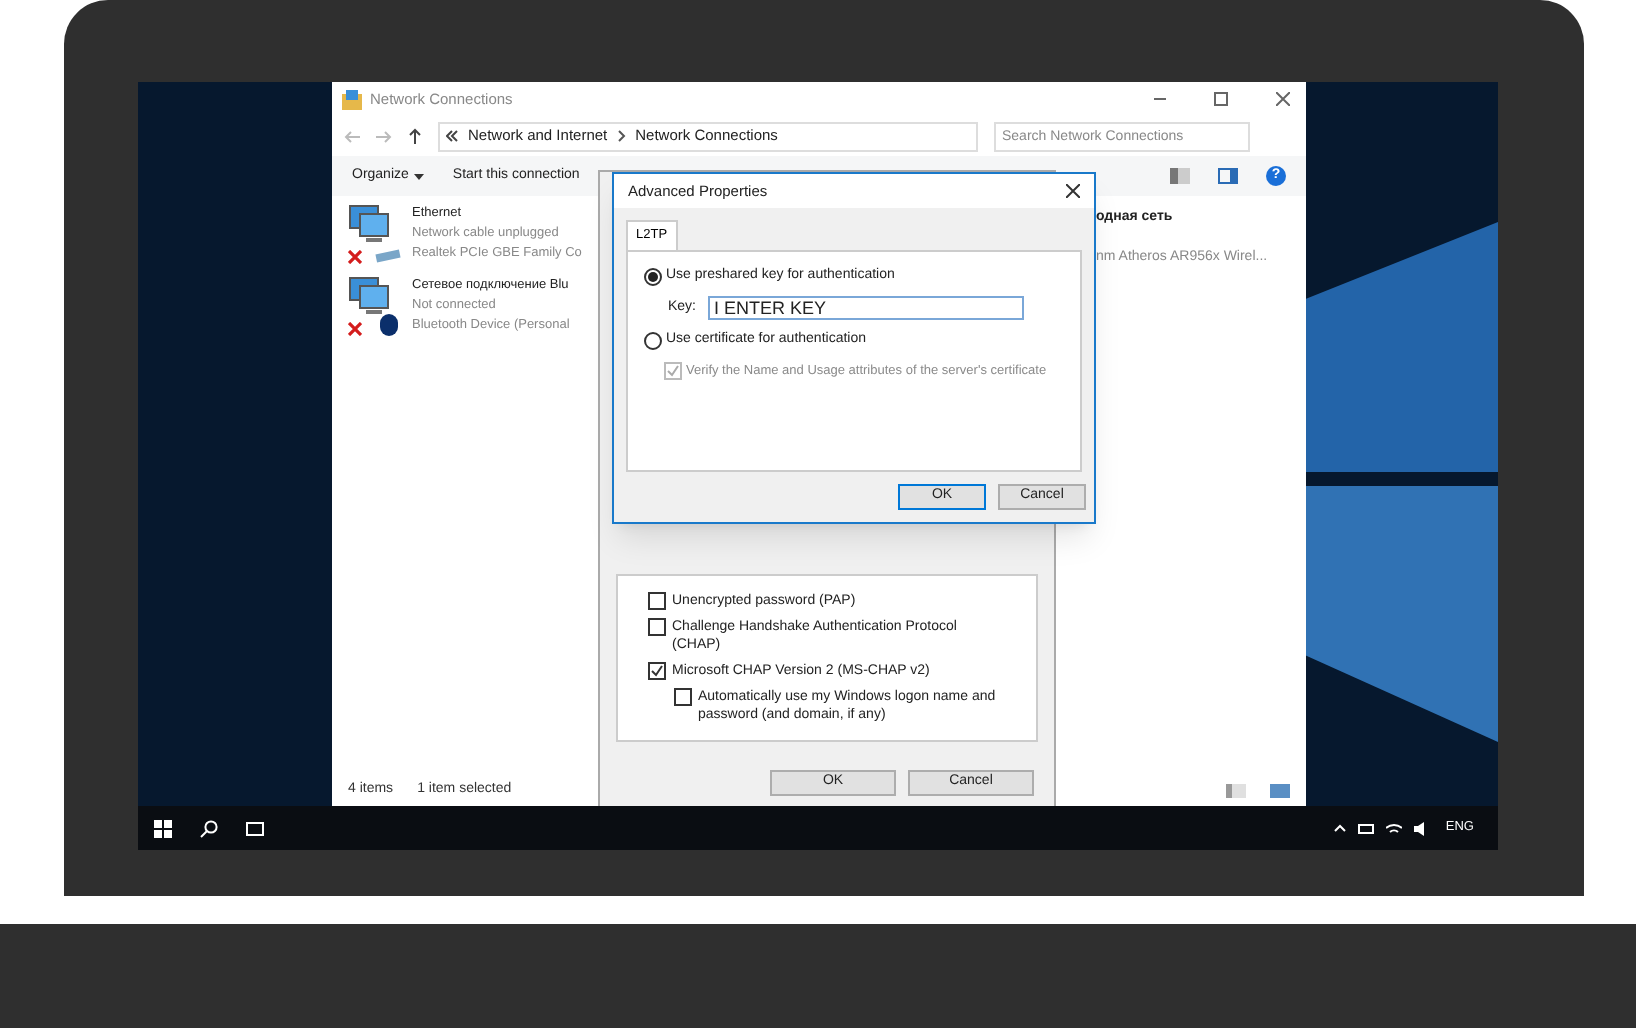 This screenshot has height=1028, width=1636. I want to click on tiles-view-icon, so click(1280, 790).